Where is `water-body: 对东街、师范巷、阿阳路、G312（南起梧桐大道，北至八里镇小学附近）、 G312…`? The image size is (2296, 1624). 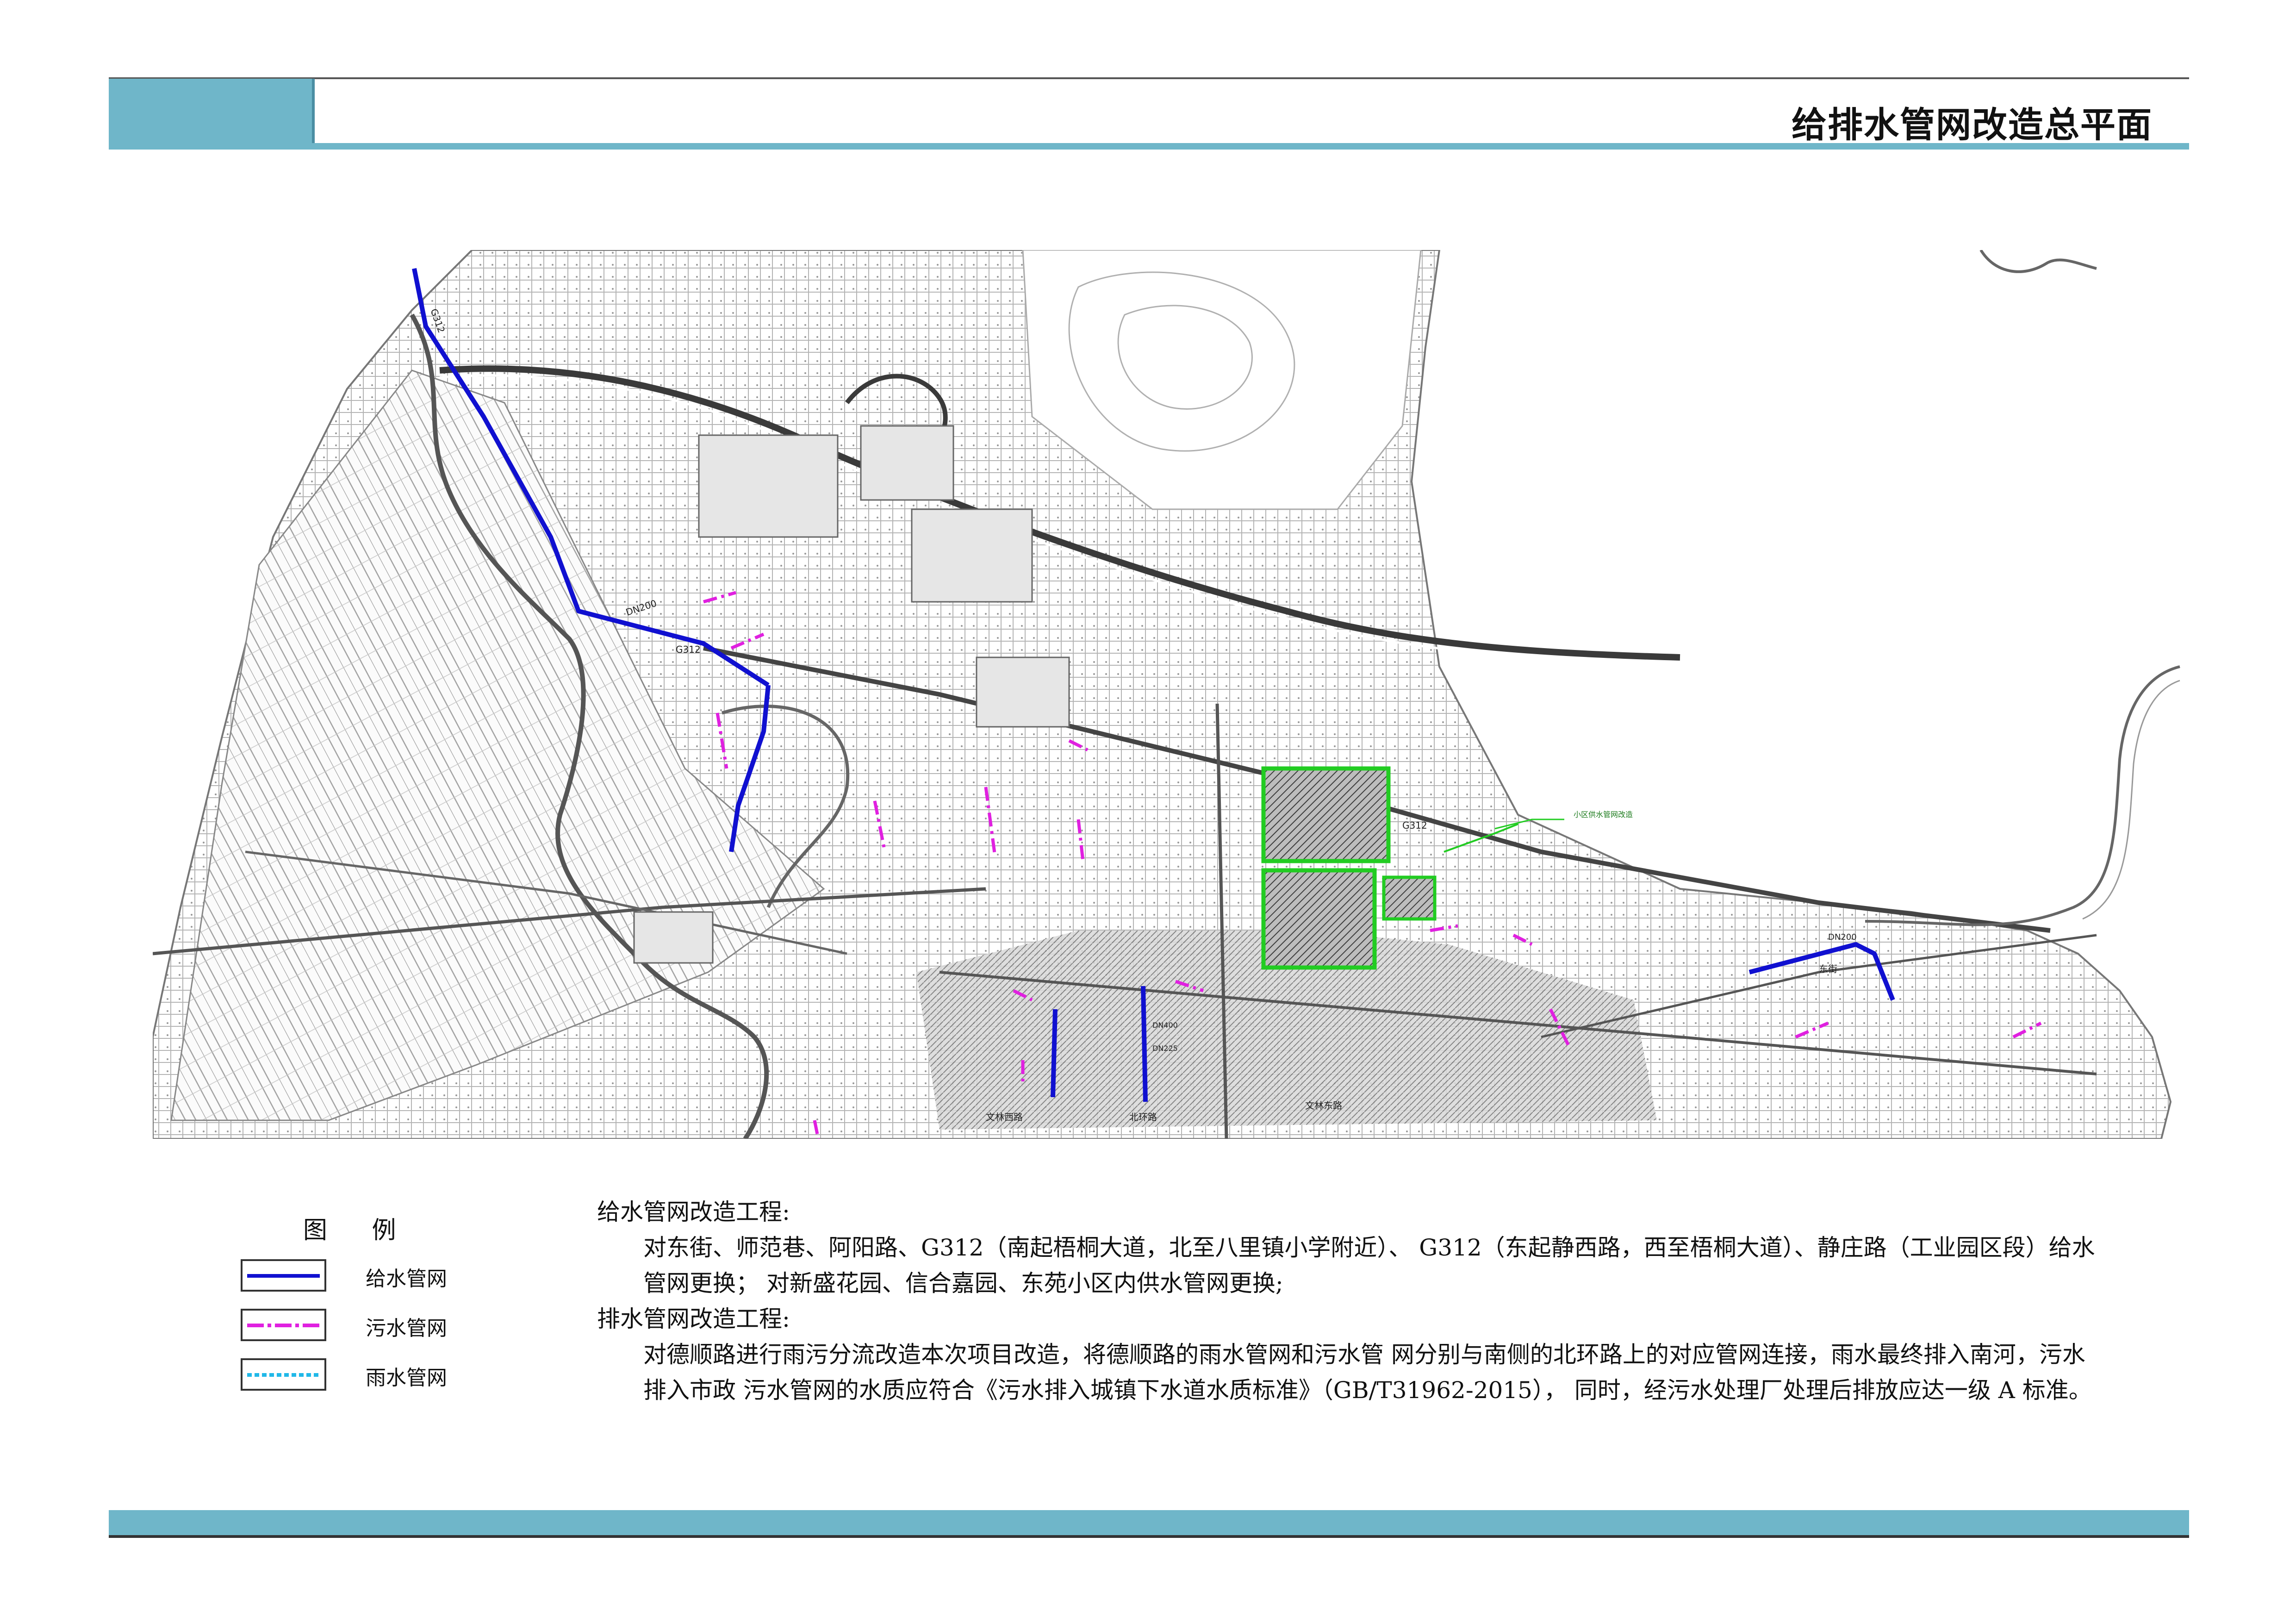 water-body: 对东街、师范巷、阿阳路、G312（南起梧桐大道，北至八里镇小学附近）、 G312… is located at coordinates (1369, 1265).